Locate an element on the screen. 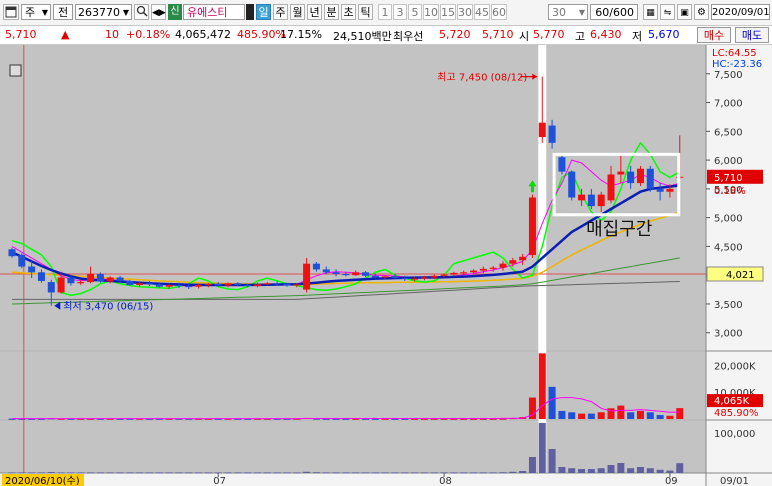  sell-button: 매도 is located at coordinates (752, 35).